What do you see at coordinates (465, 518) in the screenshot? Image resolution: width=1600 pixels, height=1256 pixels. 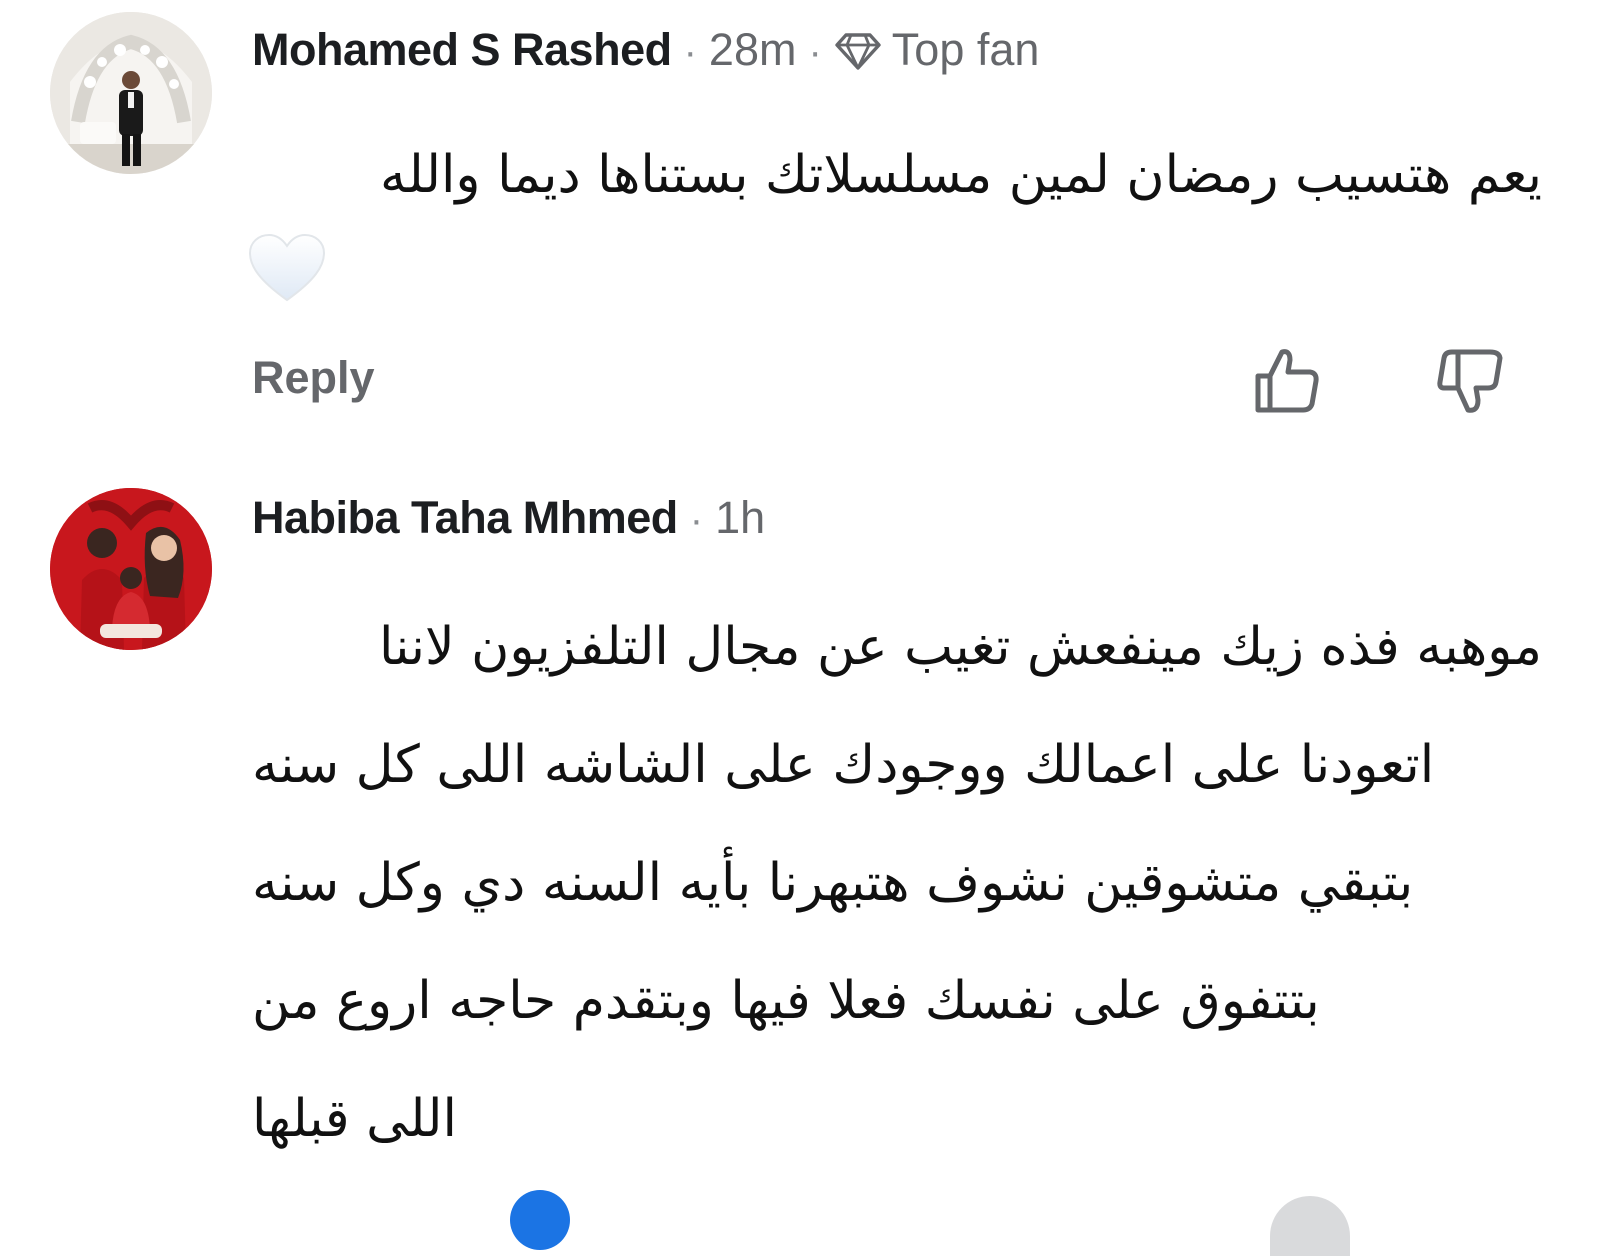 I see `comment-author-name: Habiba Taha Mhmed` at bounding box center [465, 518].